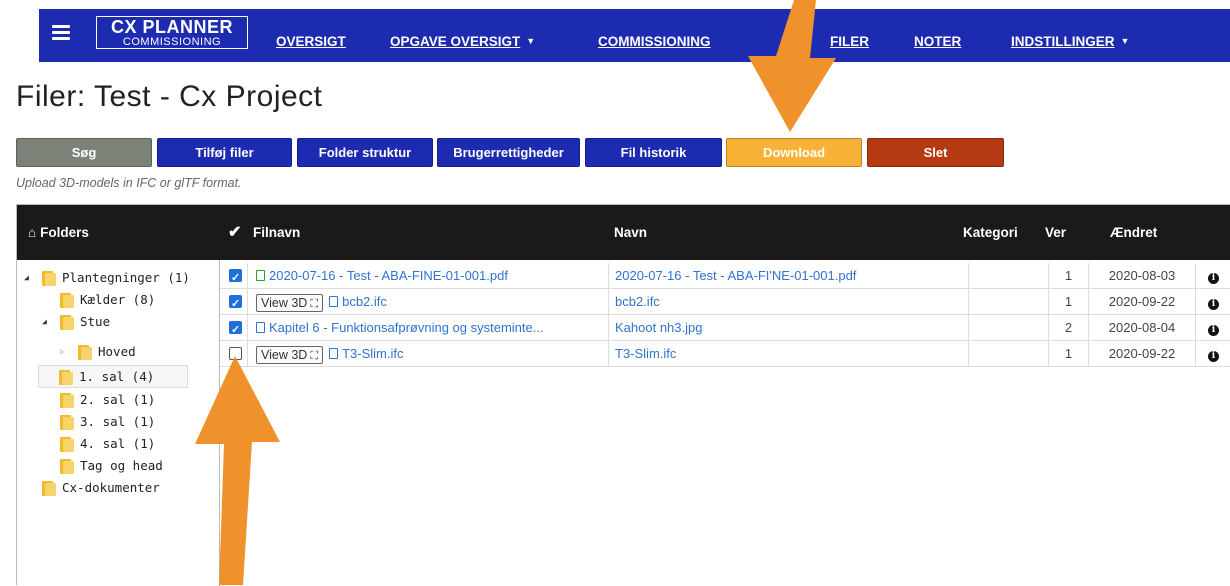 This screenshot has width=1230, height=586. Describe the element at coordinates (990, 232) in the screenshot. I see `column-kategori: Kategori` at that location.